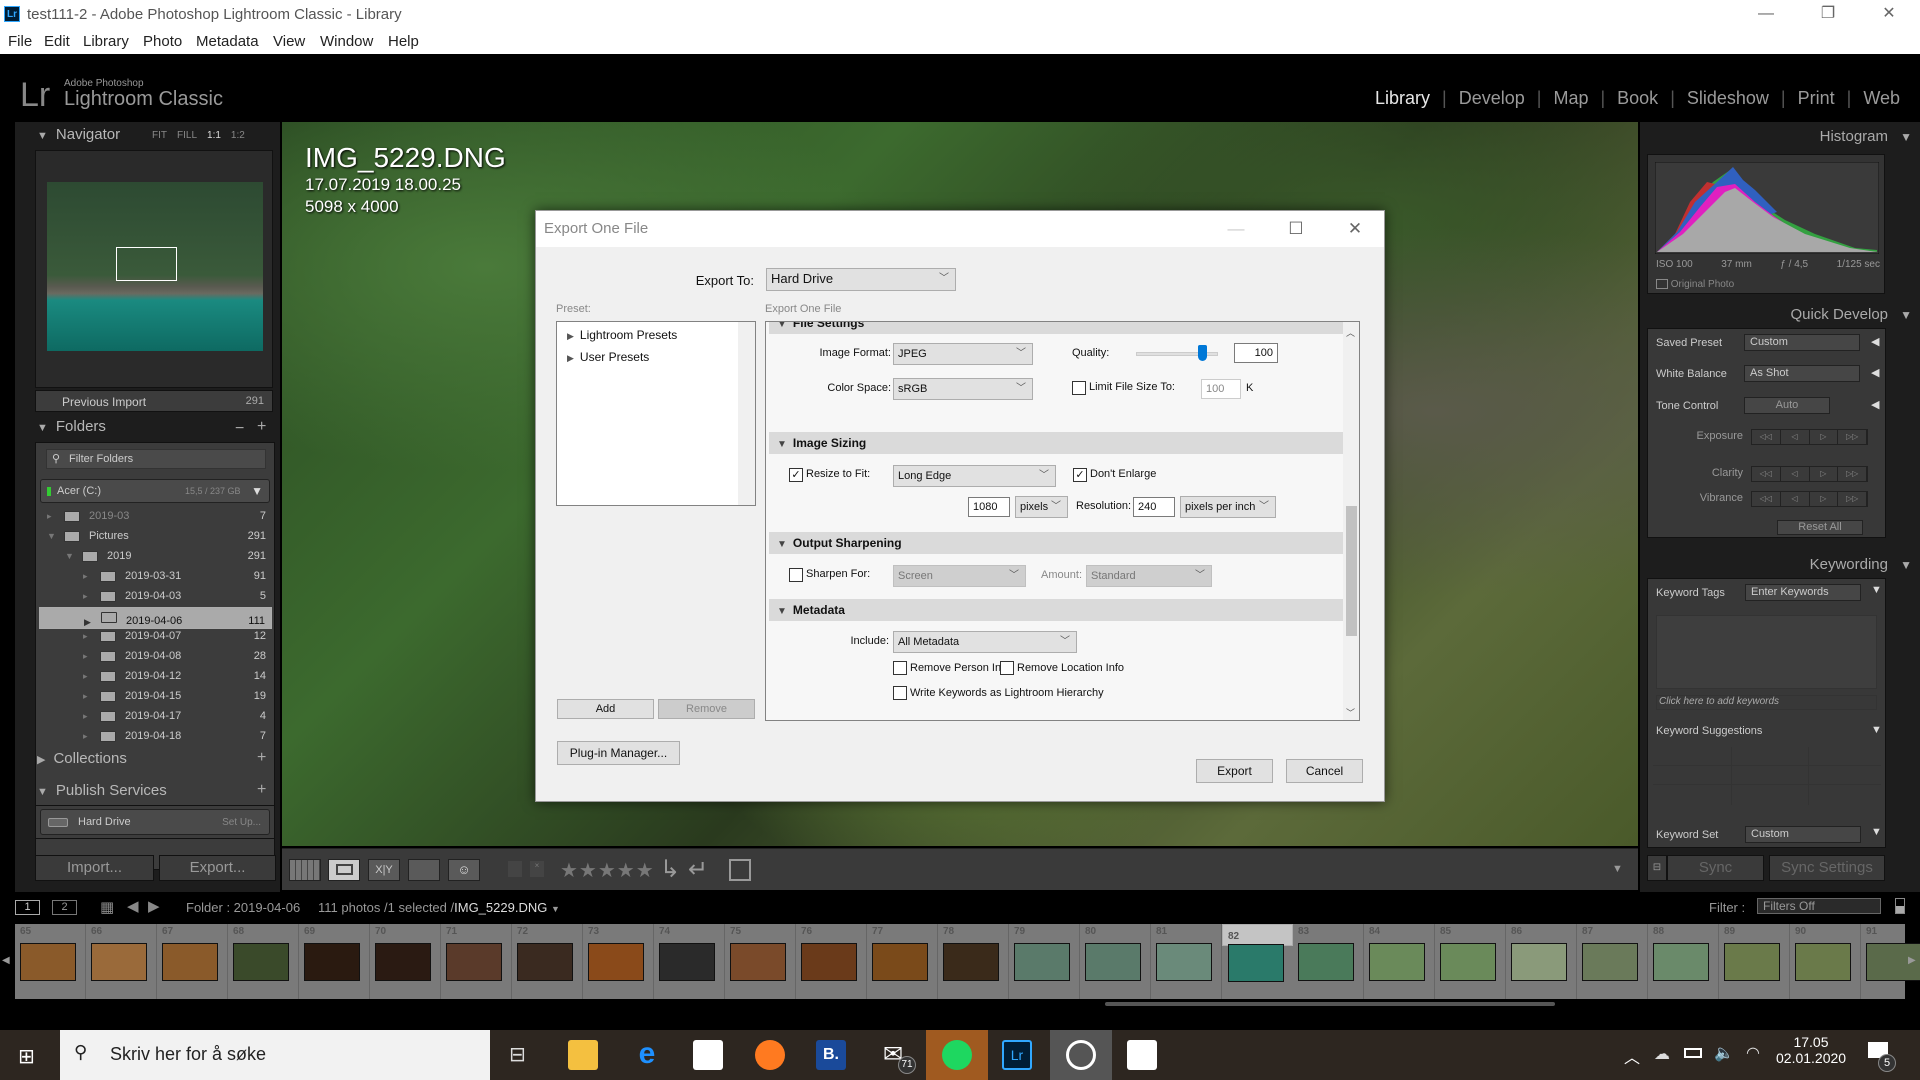  Describe the element at coordinates (1154, 507) in the screenshot. I see `resolution-input: 240` at that location.